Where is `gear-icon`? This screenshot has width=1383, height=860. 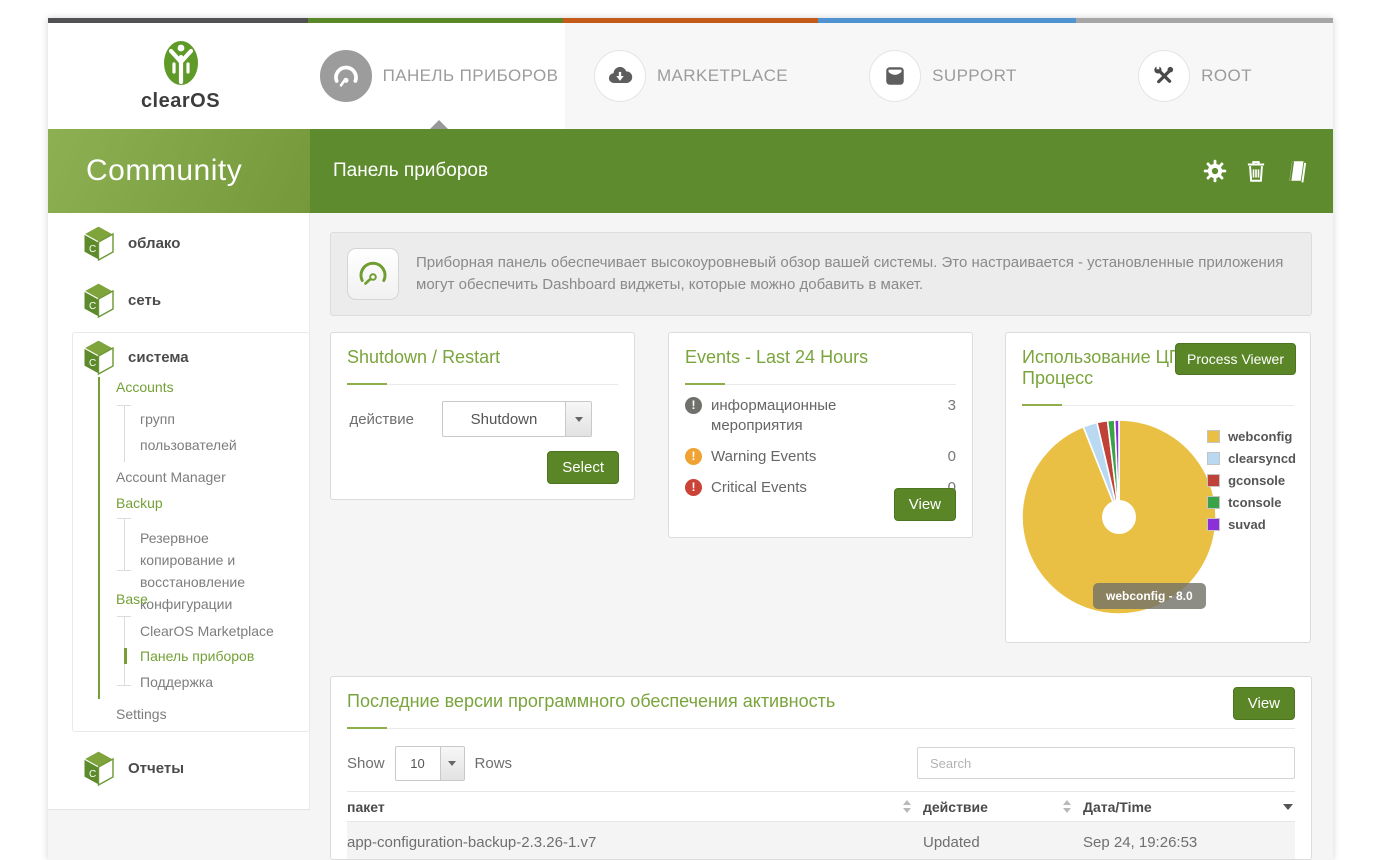
gear-icon is located at coordinates (1215, 171).